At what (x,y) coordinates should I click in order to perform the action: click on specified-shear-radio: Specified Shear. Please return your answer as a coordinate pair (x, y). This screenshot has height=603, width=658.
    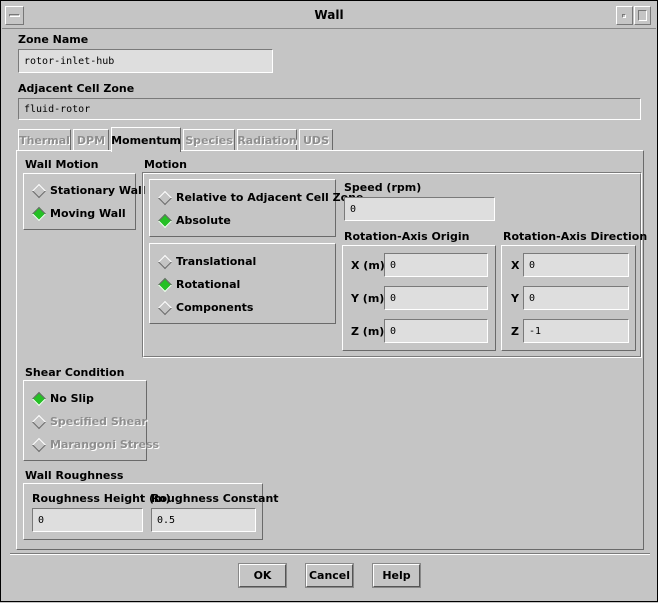
    Looking at the image, I should click on (89, 421).